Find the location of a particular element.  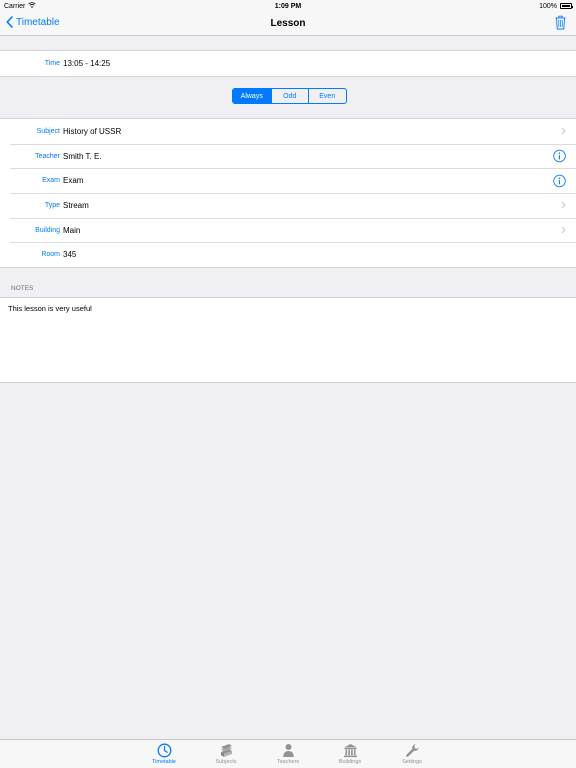

segment-even: Even is located at coordinates (327, 96).